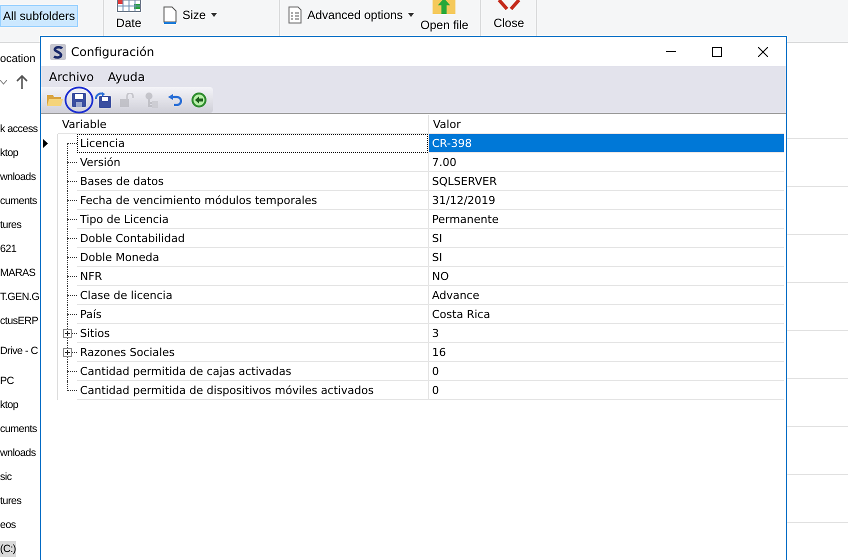 This screenshot has height=560, width=848. I want to click on value-cell: Permanente, so click(606, 219).